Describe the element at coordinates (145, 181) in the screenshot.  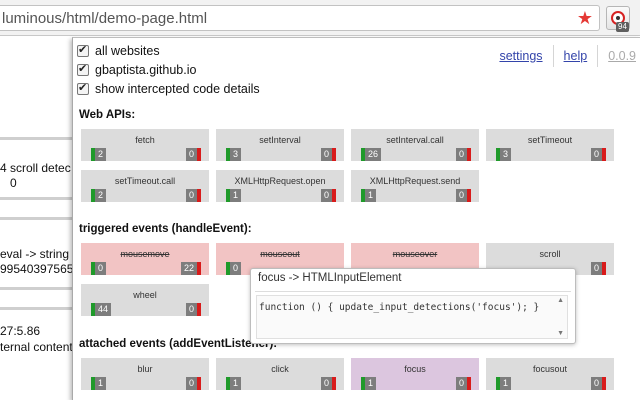
I see `cell-label: setTimeout.call` at that location.